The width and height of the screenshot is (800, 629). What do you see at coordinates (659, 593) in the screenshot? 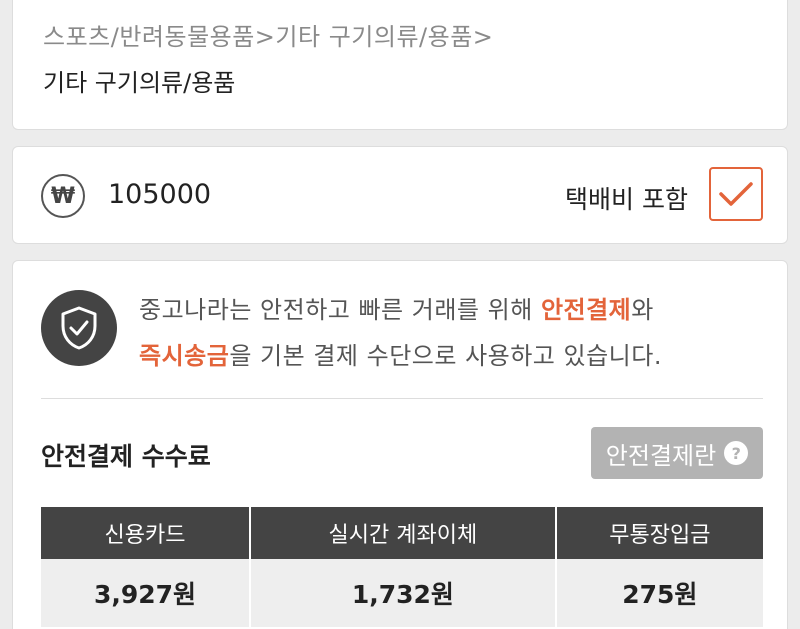
I see `fee-value-bank-deposit: 275원` at bounding box center [659, 593].